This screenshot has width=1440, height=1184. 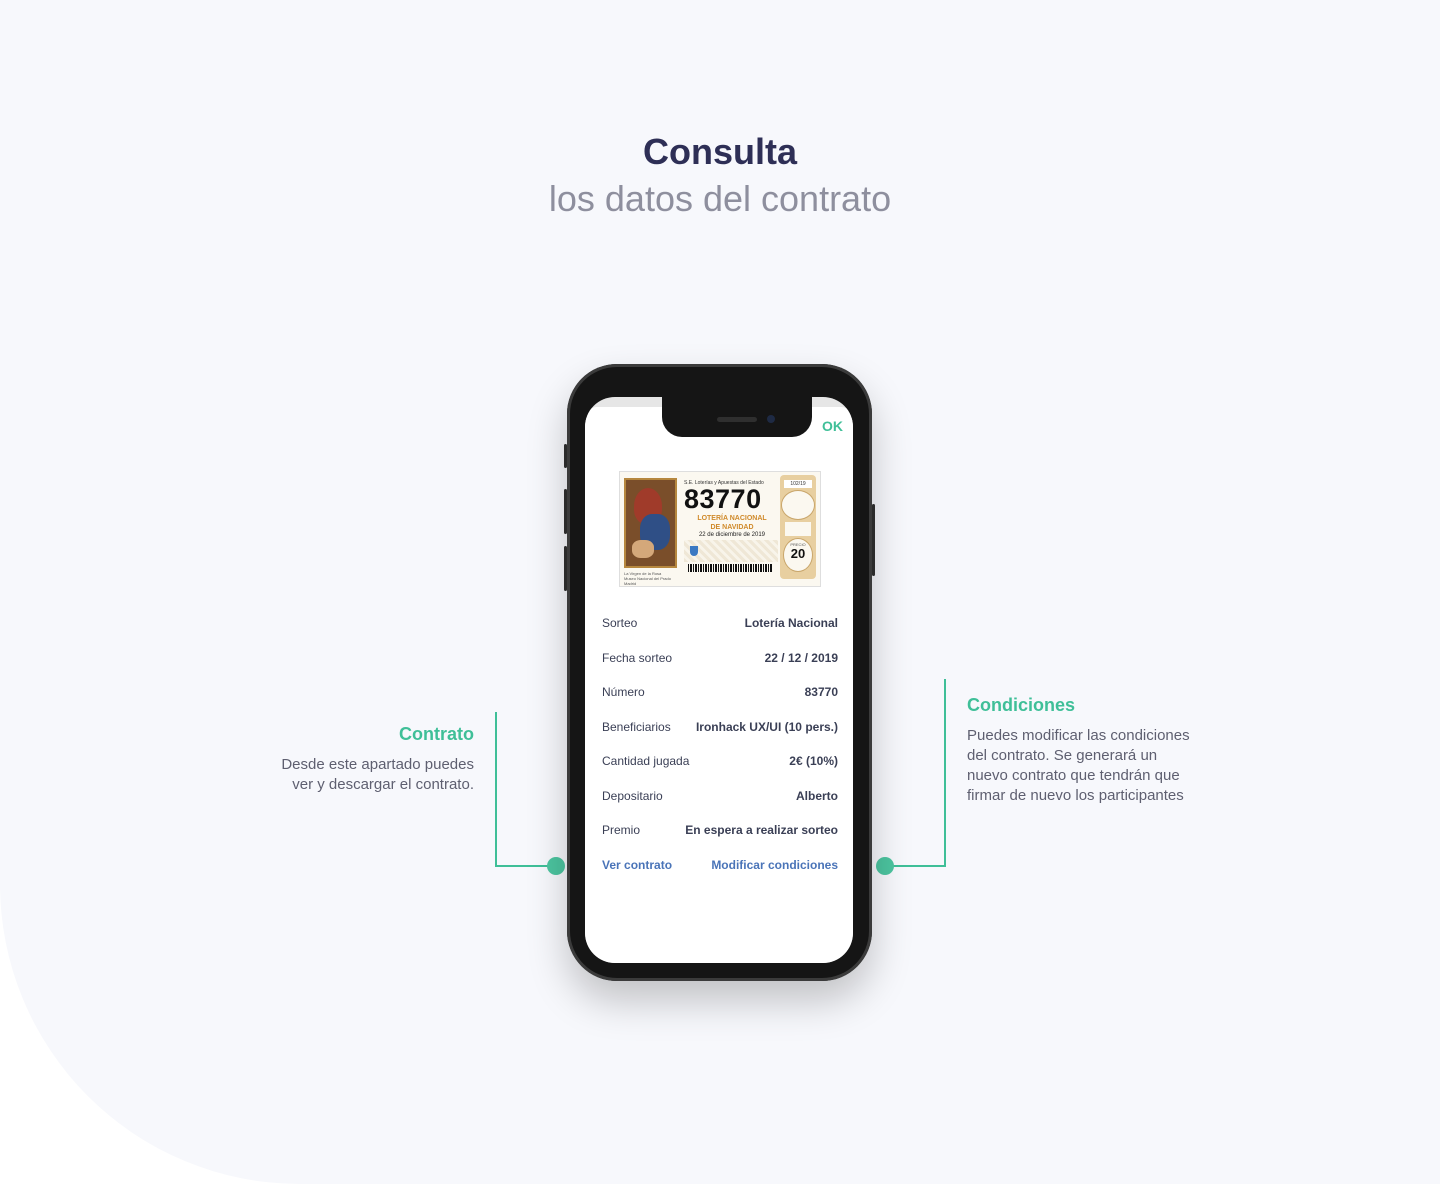 I want to click on ticket-oval, so click(x=798, y=505).